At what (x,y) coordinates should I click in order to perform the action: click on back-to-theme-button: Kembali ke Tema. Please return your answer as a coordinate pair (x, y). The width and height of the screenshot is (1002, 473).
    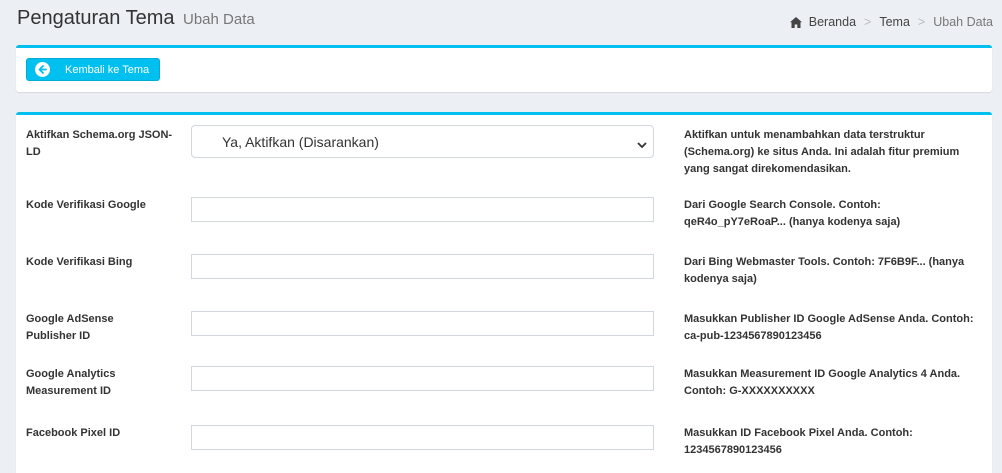
    Looking at the image, I should click on (93, 69).